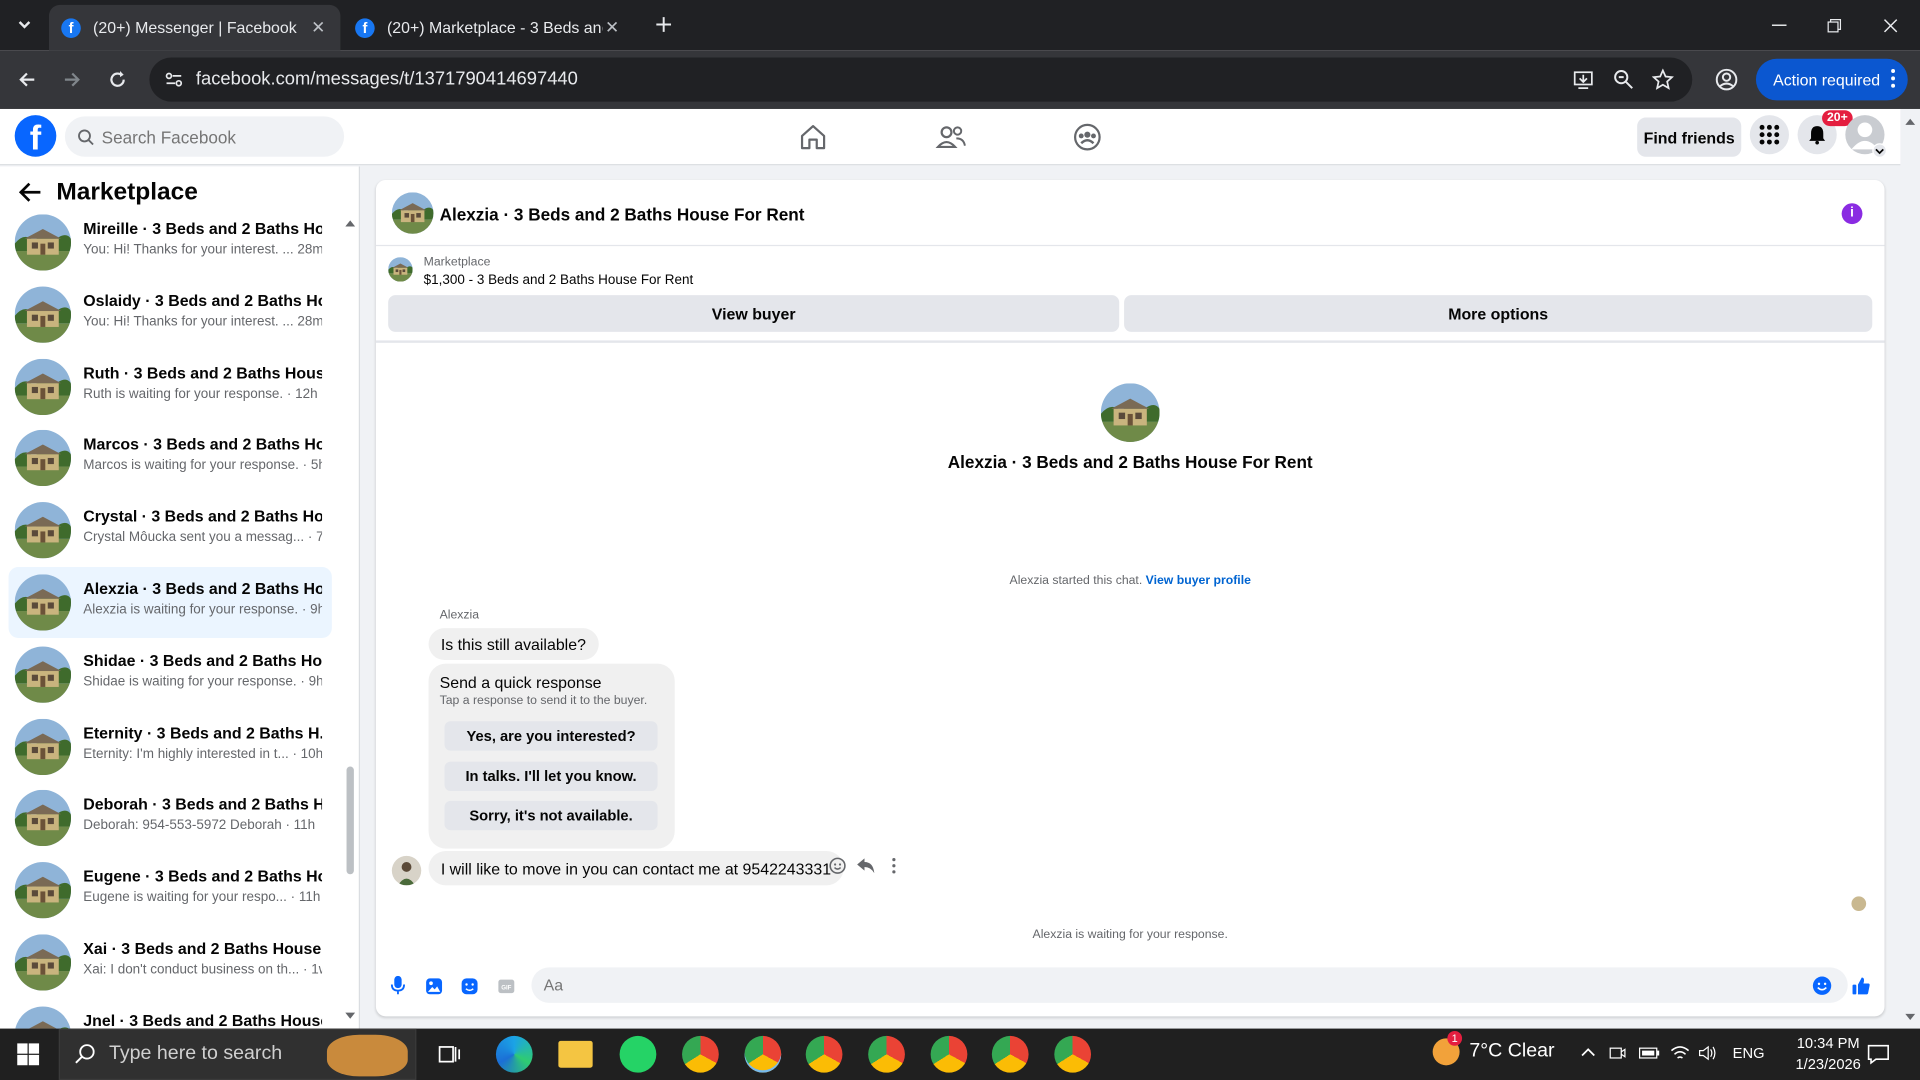 This screenshot has width=1920, height=1080. What do you see at coordinates (117, 79) in the screenshot?
I see `reload-icon` at bounding box center [117, 79].